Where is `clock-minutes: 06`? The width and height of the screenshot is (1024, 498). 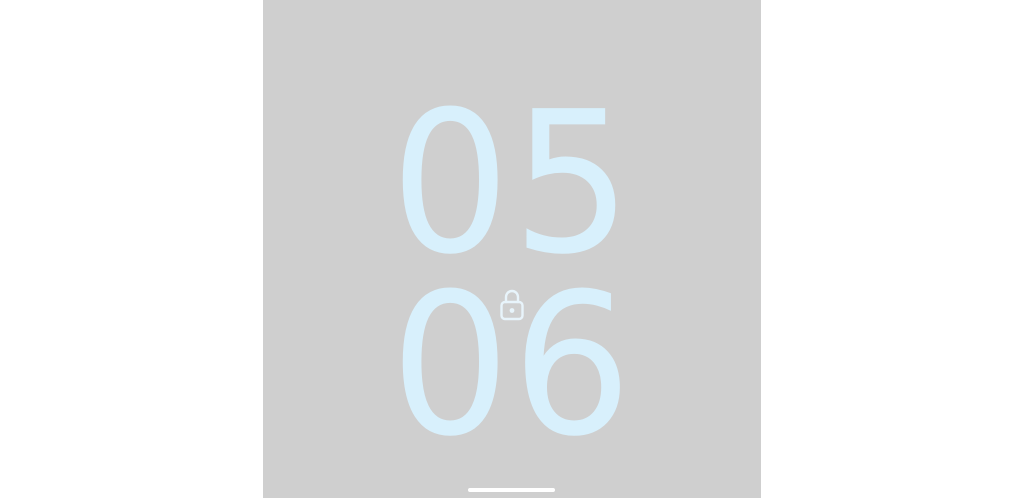 clock-minutes: 06 is located at coordinates (512, 366).